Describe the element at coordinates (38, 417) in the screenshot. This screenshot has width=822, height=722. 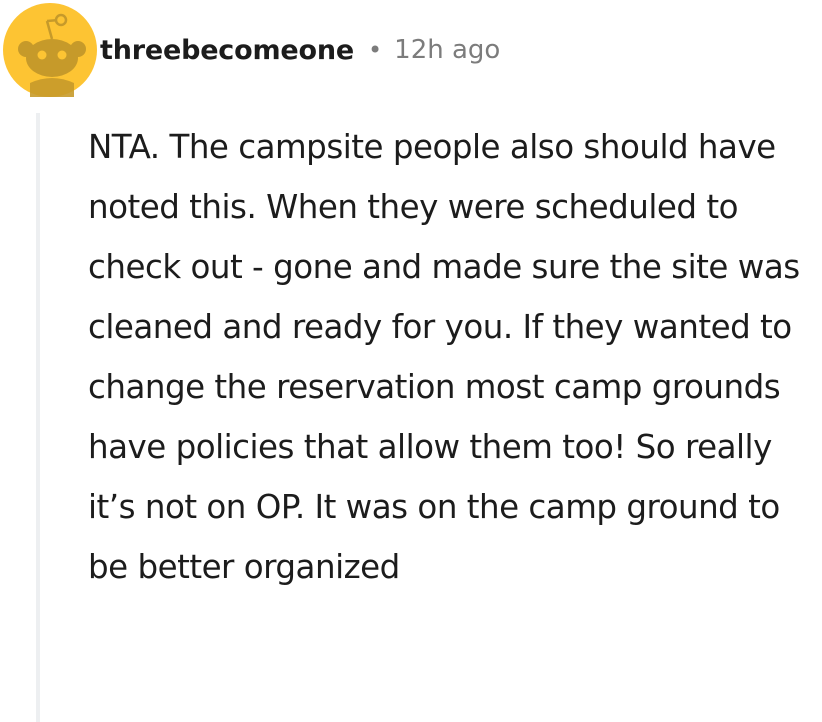
I see `thread-line` at that location.